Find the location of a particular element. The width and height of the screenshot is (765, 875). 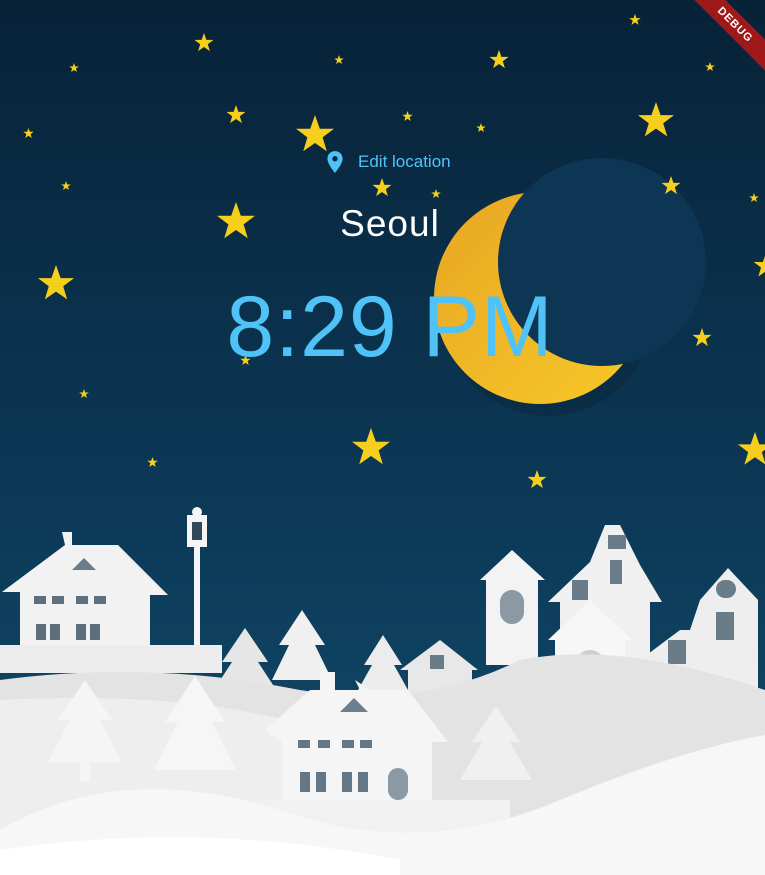

location-pin-icon is located at coordinates (335, 162).